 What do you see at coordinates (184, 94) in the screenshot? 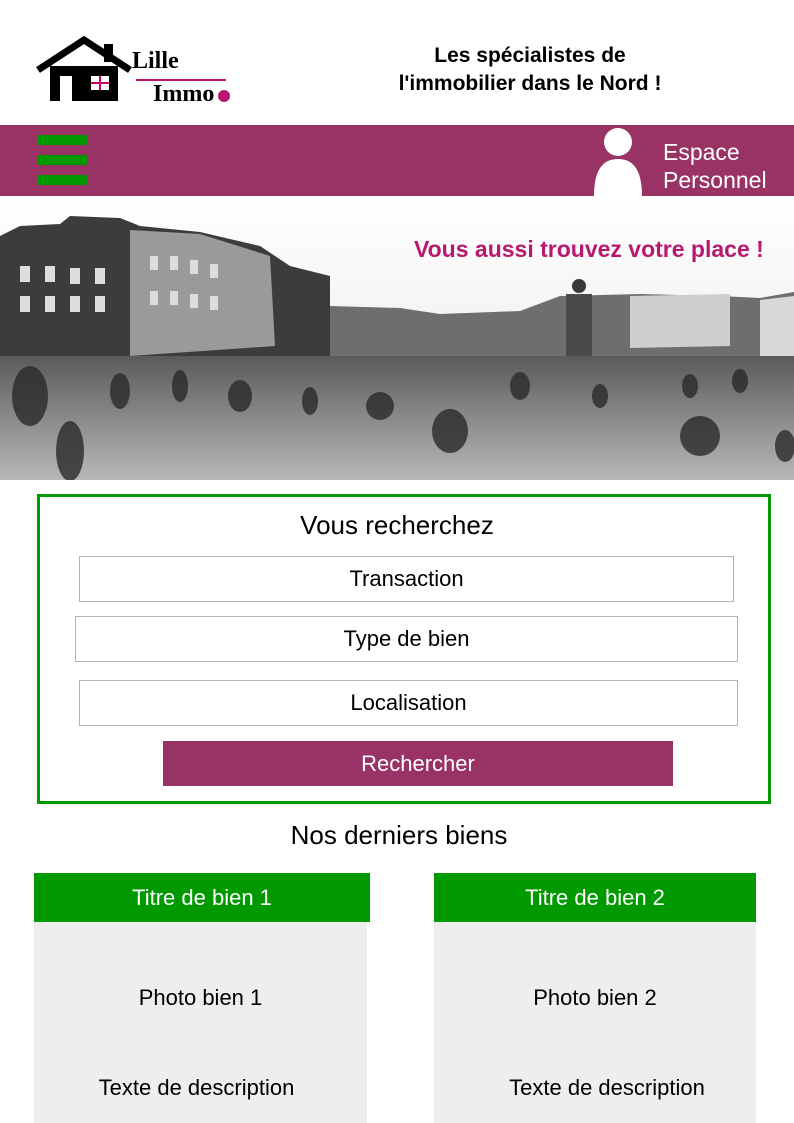
I see `logo-text-bottom: Immo` at bounding box center [184, 94].